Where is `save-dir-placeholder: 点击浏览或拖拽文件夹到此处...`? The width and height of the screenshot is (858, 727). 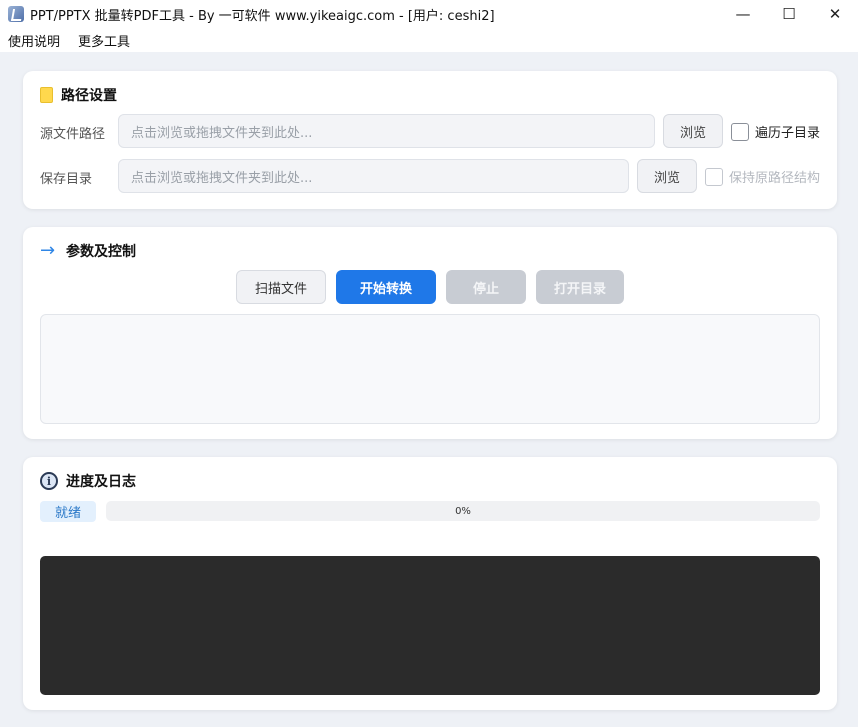
save-dir-placeholder: 点击浏览或拖拽文件夹到此处... is located at coordinates (222, 178).